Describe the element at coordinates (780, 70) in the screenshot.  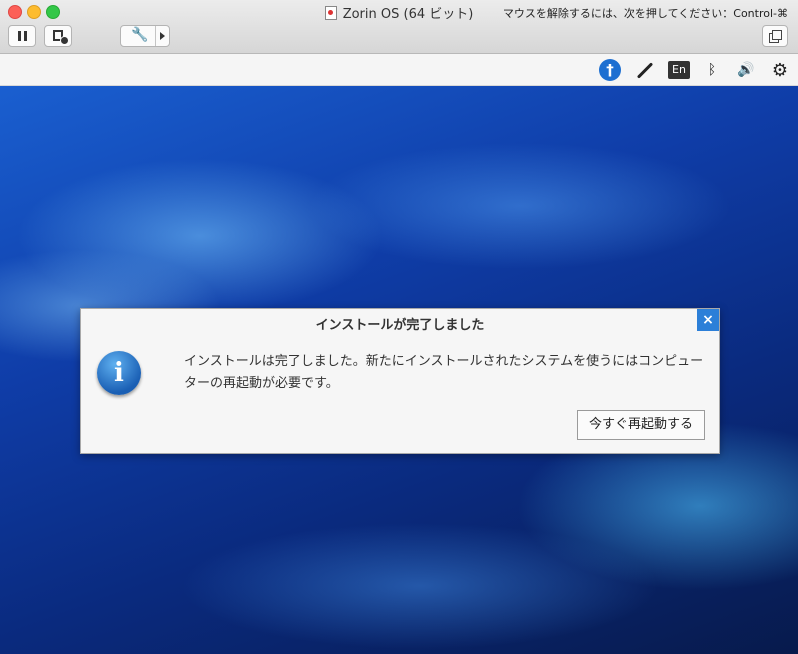
I see `gear-icon: ⚙` at that location.